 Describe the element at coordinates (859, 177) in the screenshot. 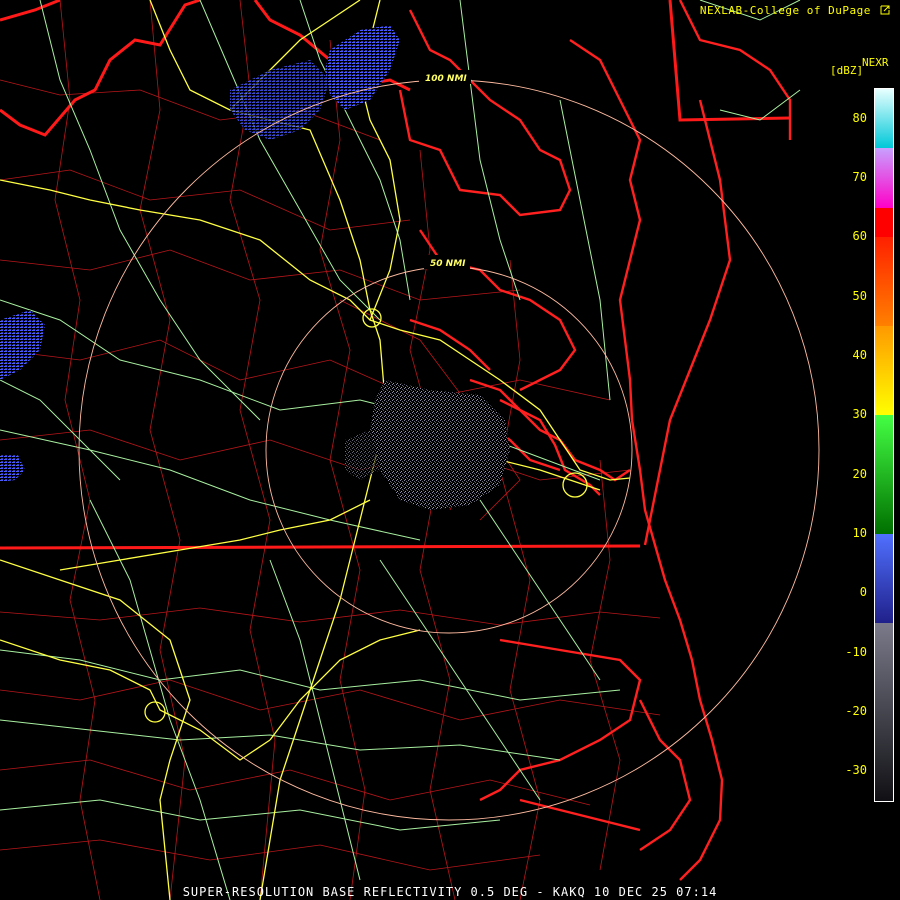

I see `color-scale-tick-label: 70` at that location.